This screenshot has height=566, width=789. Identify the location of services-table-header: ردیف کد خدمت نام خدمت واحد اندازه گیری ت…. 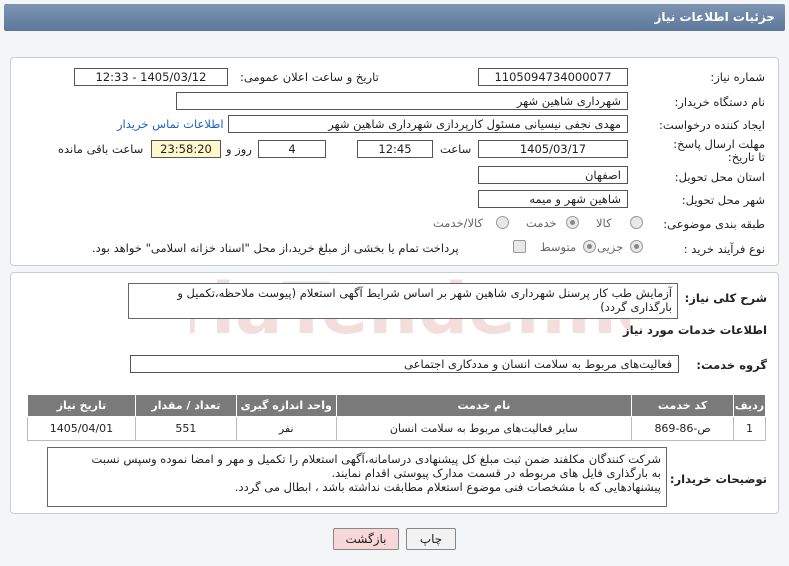
(396, 405).